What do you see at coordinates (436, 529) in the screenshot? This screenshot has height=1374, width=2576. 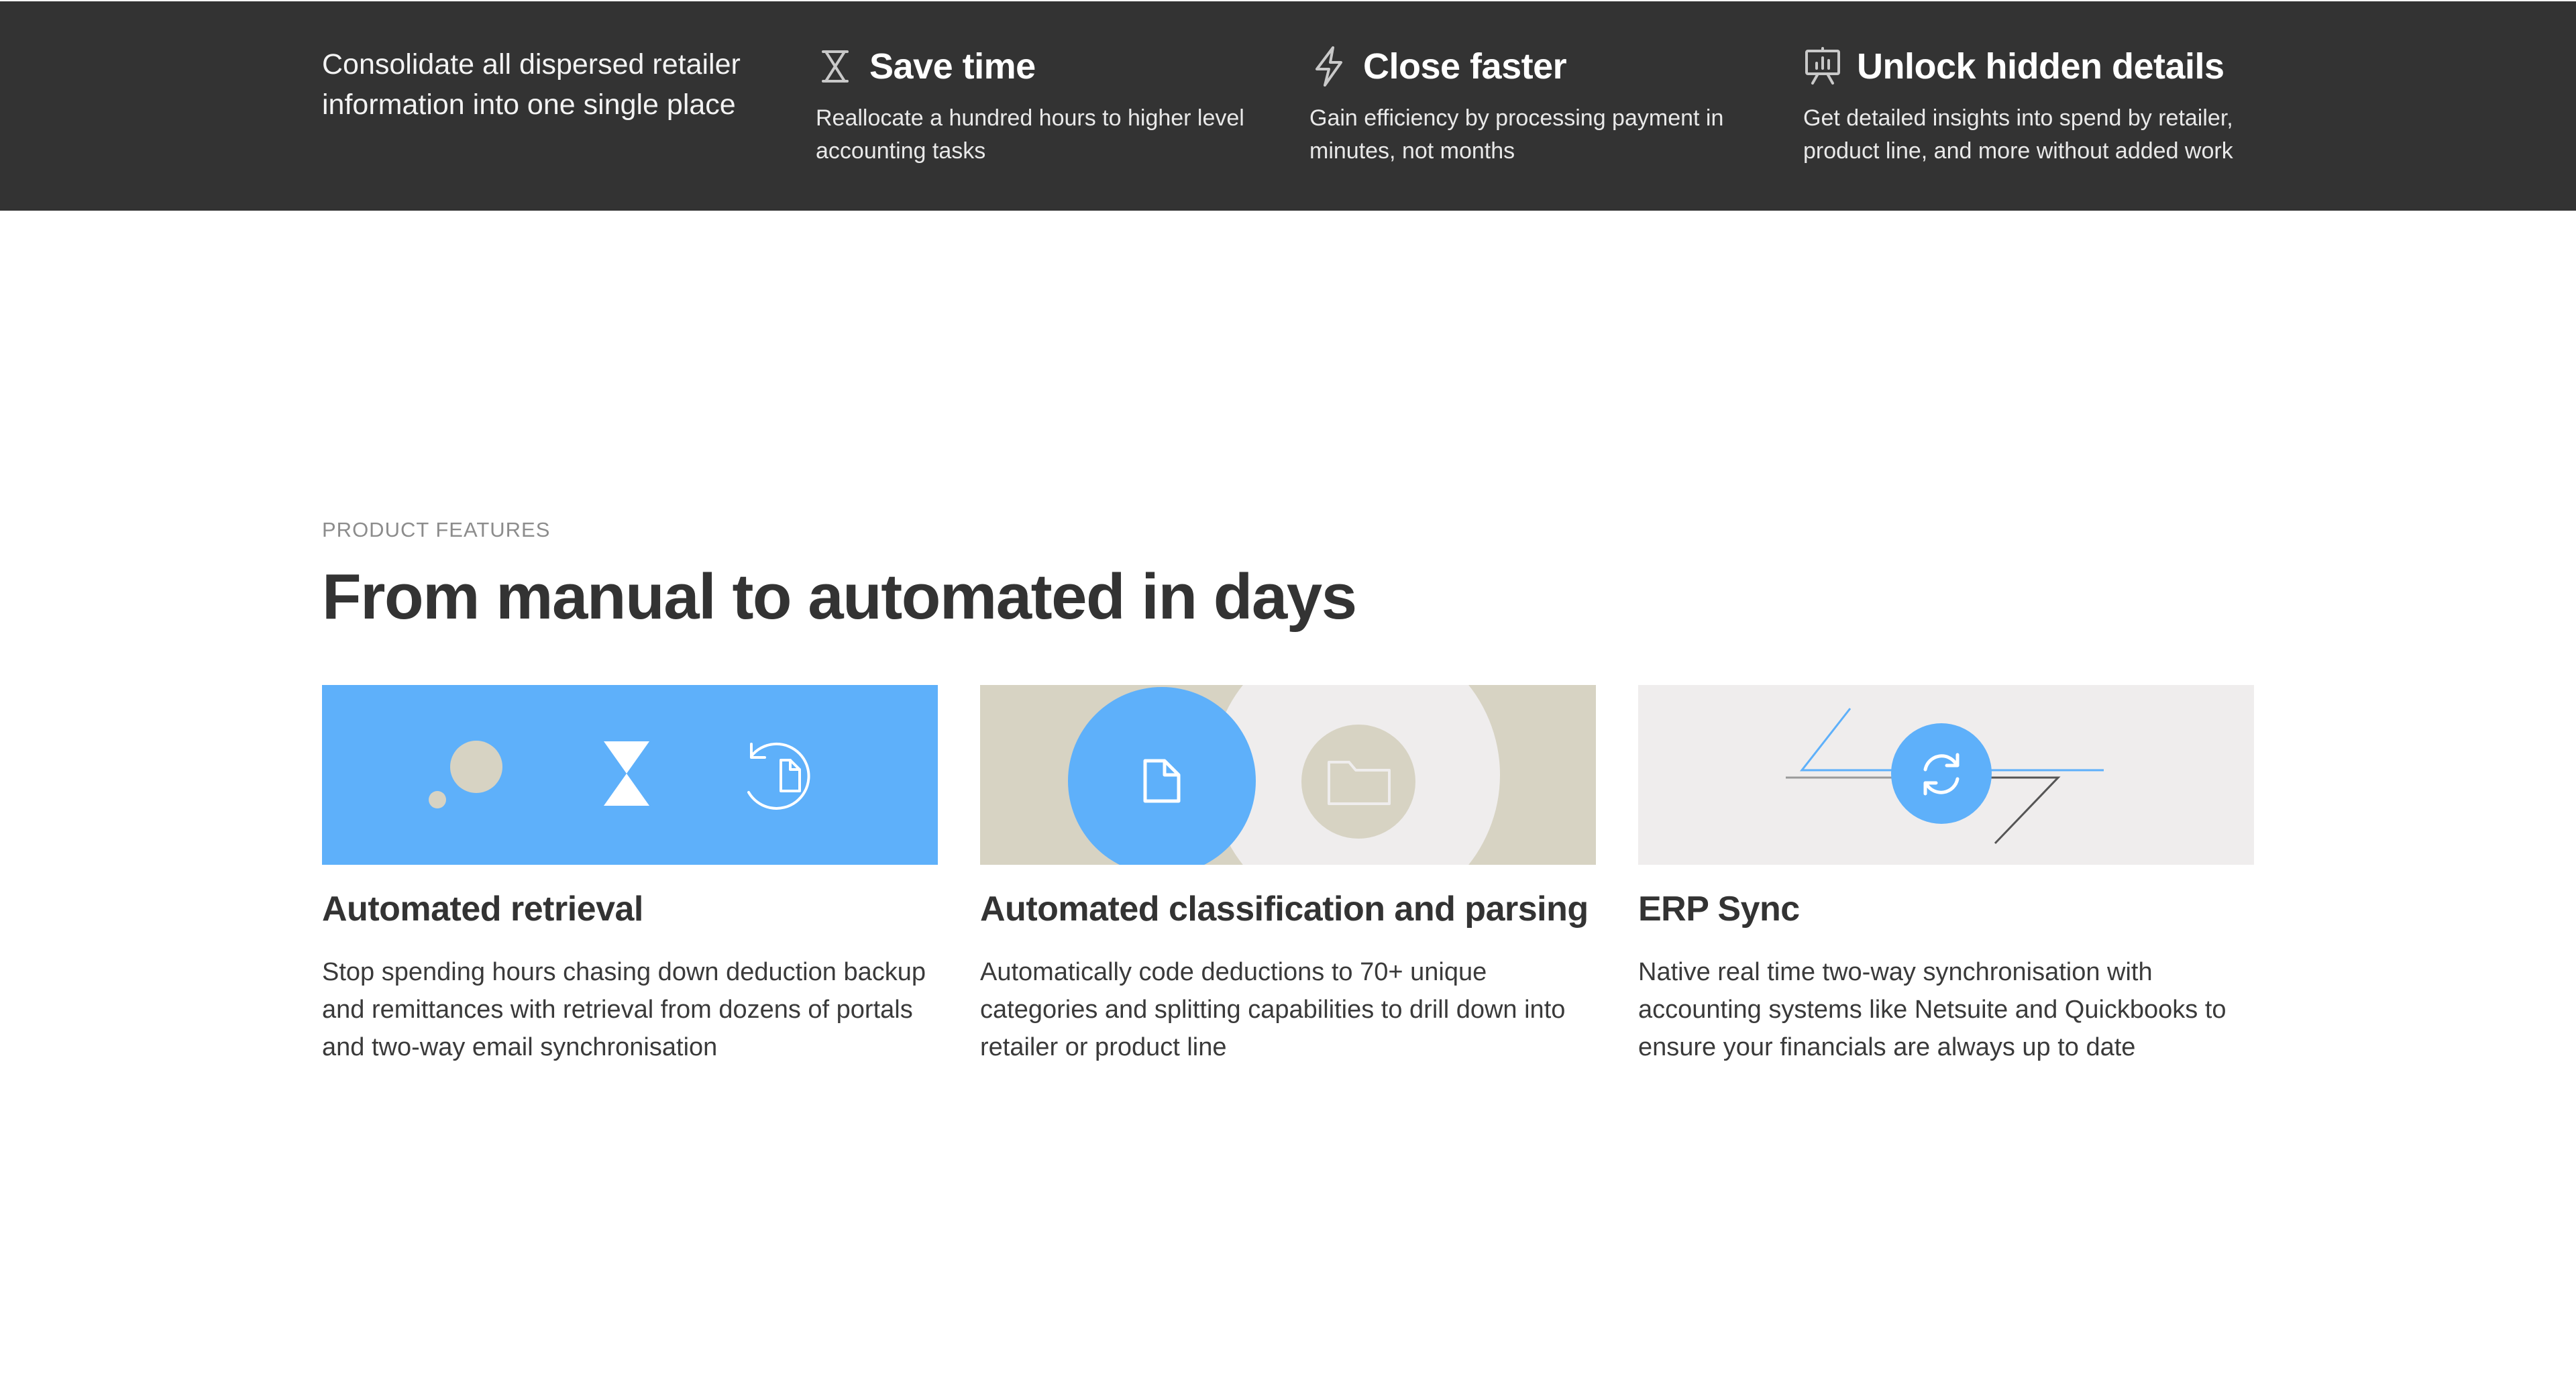 I see `section-eyebrow: PRODUCT FEATURES` at bounding box center [436, 529].